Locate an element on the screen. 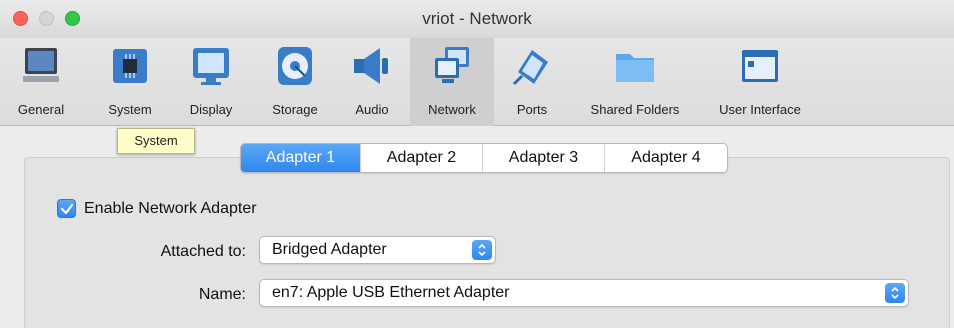 The image size is (954, 328). enable-network-adapter-label: Enable Network Adapter is located at coordinates (170, 208).